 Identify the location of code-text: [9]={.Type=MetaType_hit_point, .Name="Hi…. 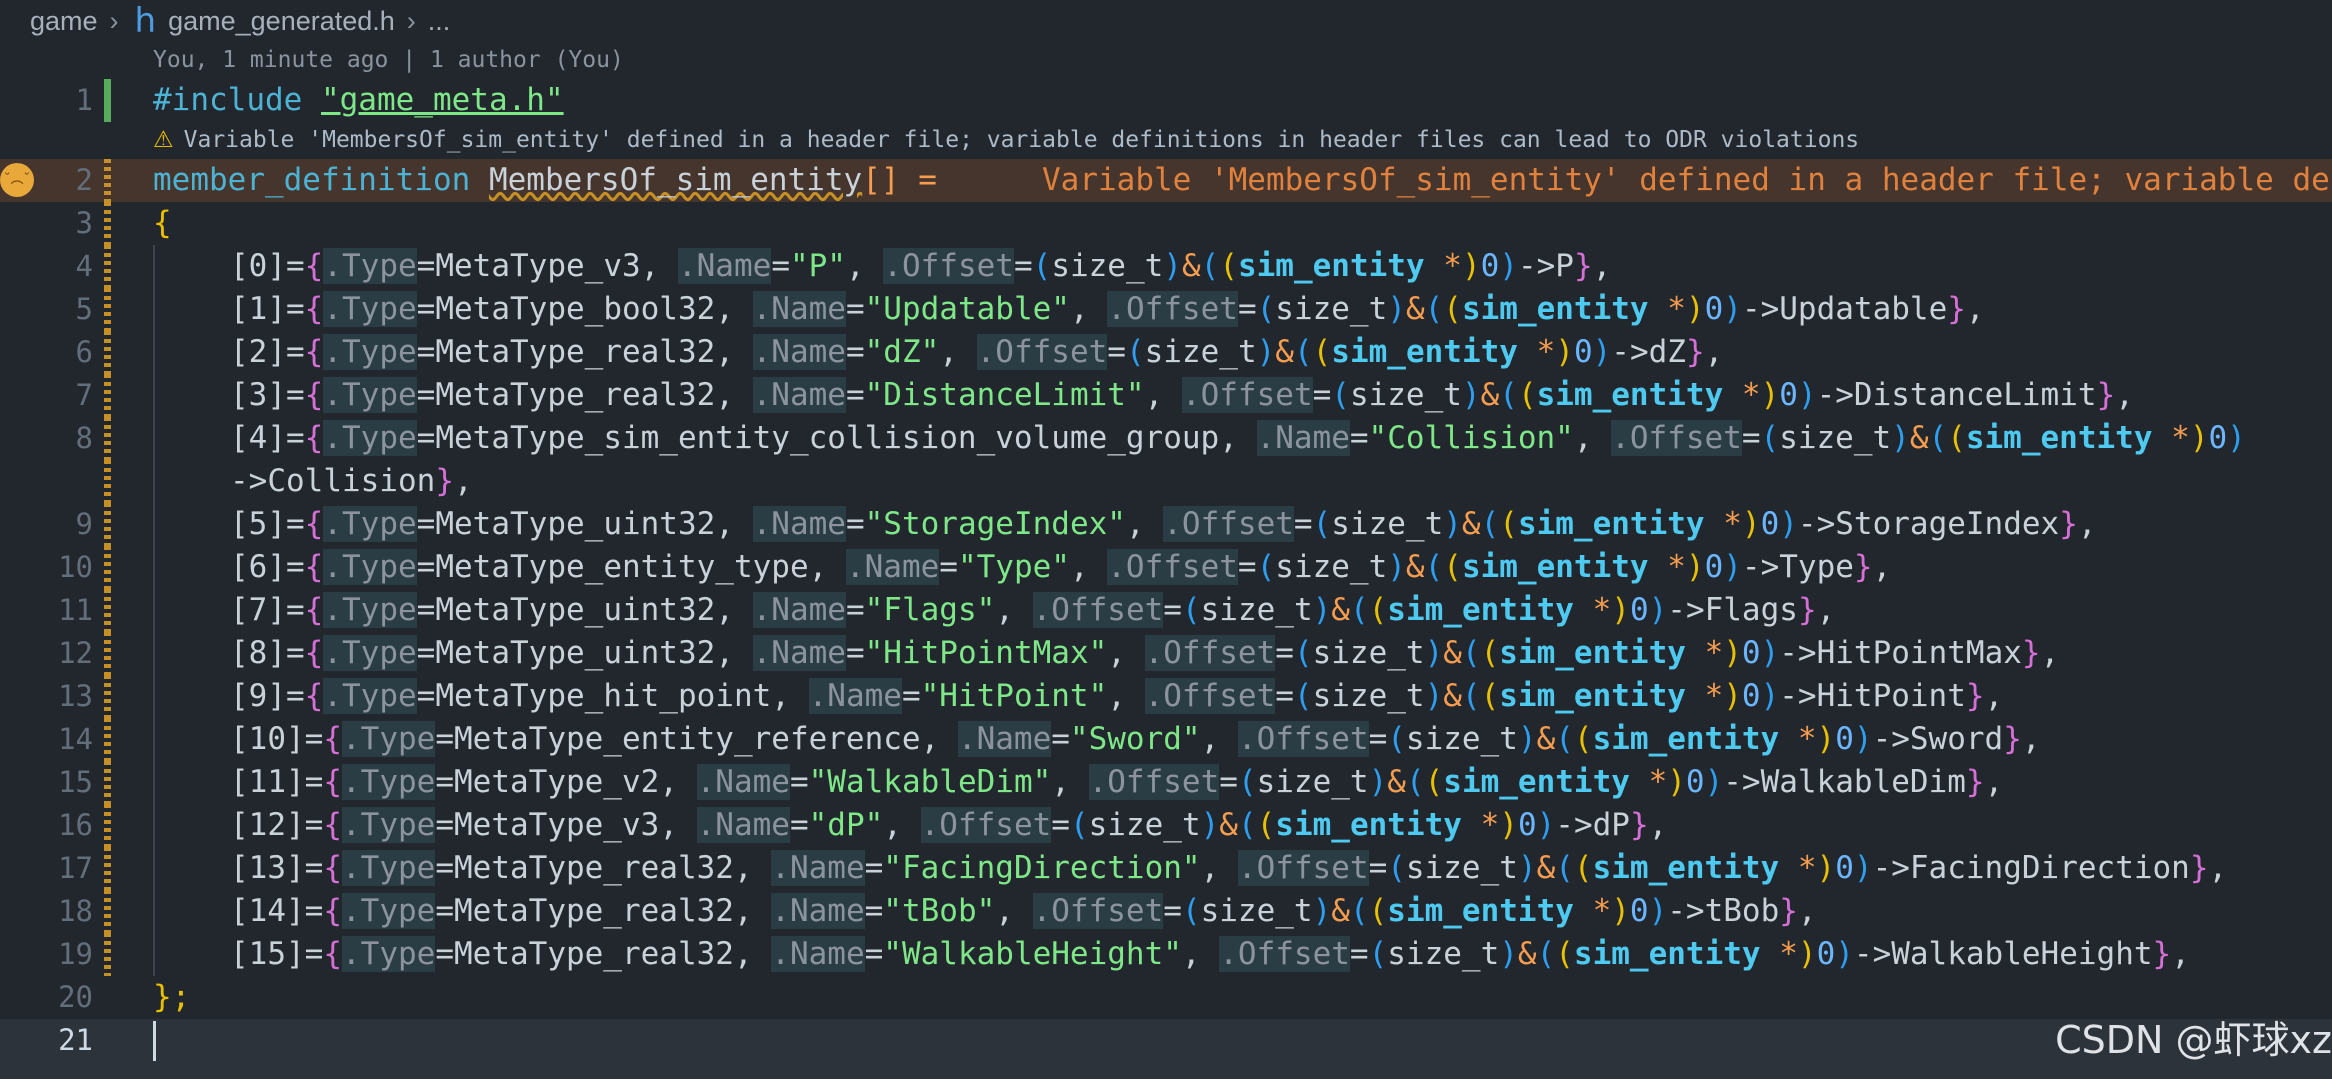
(1116, 696).